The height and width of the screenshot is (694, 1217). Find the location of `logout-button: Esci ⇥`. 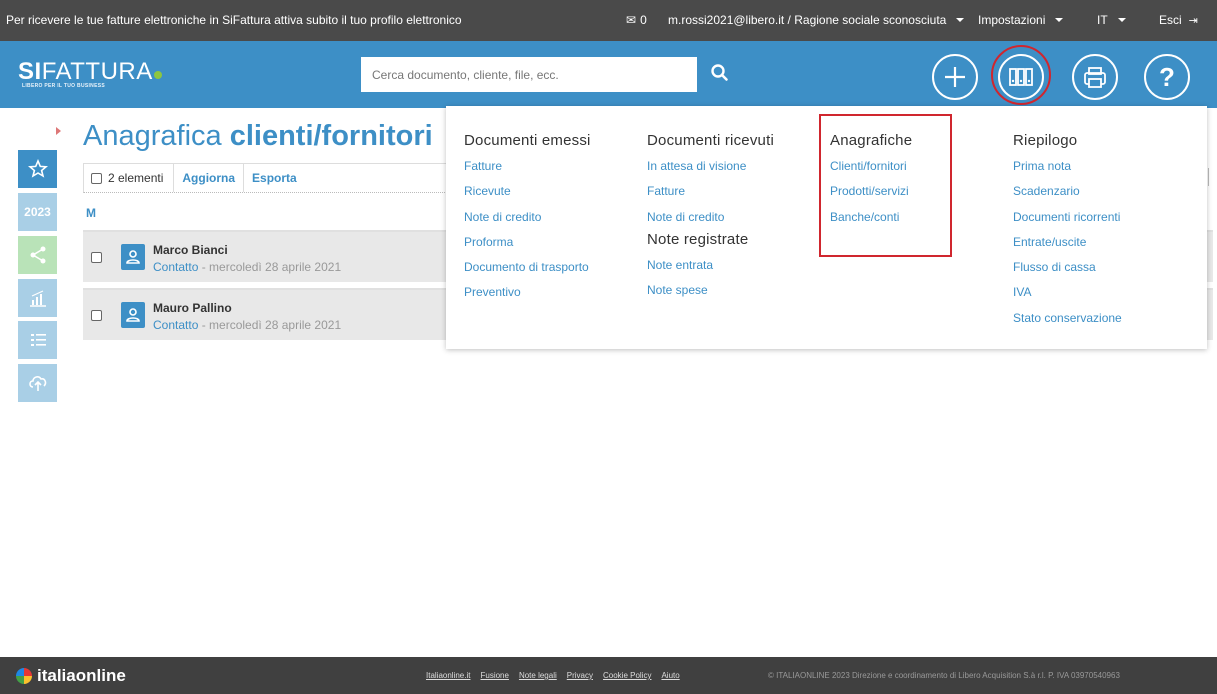

logout-button: Esci ⇥ is located at coordinates (1178, 20).